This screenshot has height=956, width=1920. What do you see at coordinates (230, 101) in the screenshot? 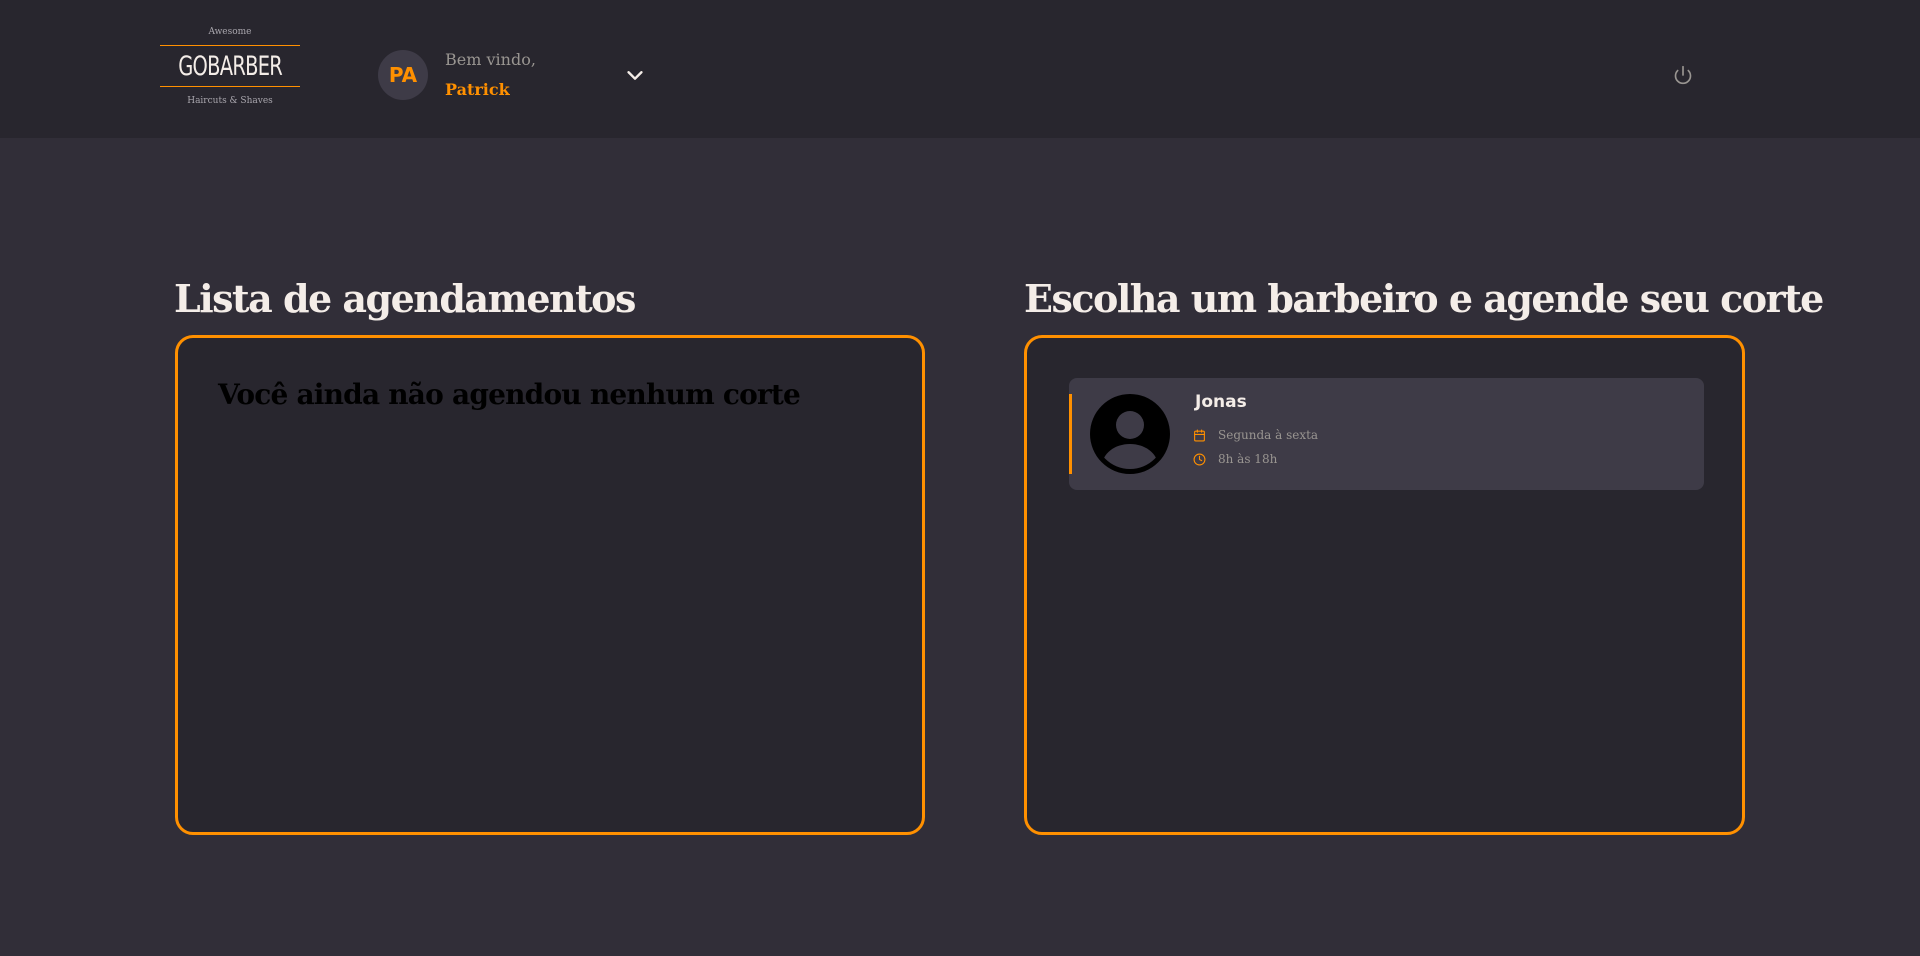
I see `logo-bottom-text: Haircuts & Shaves` at bounding box center [230, 101].